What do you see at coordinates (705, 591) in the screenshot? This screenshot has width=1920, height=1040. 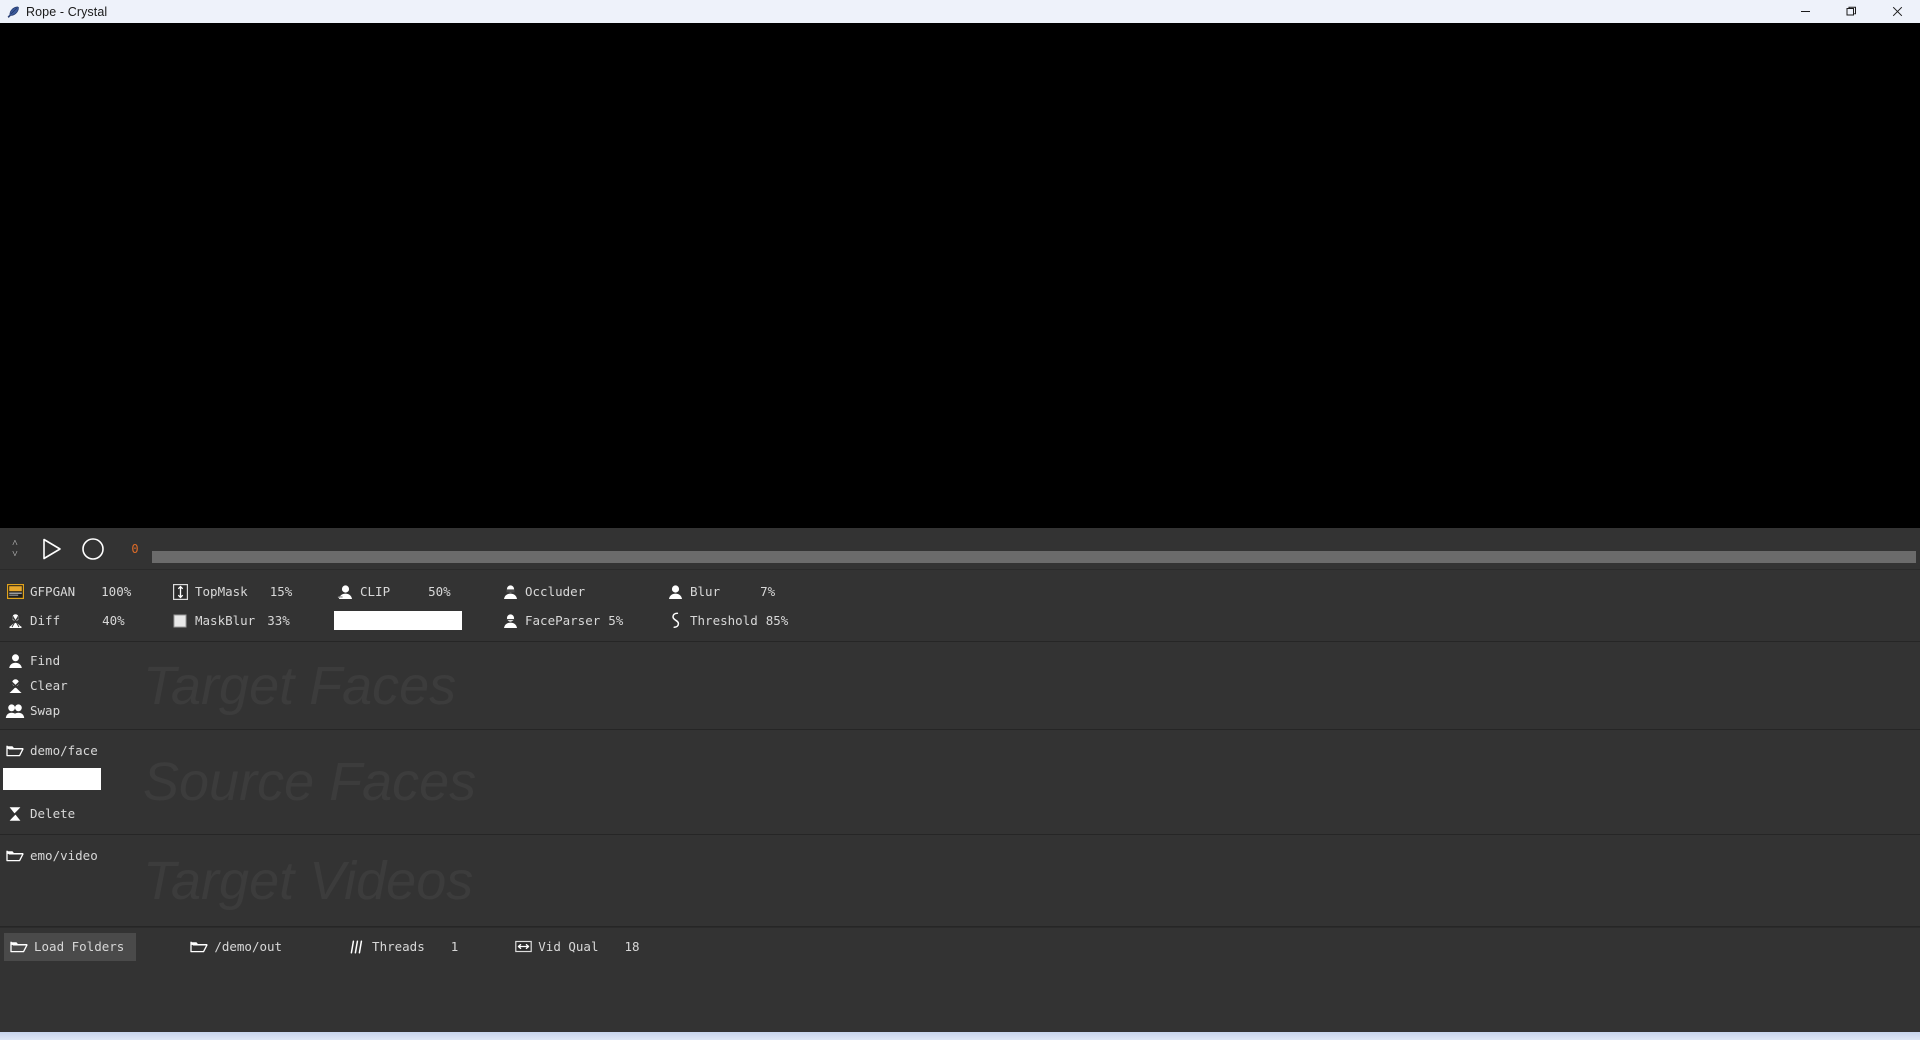 I see `param-blur-label: Blur` at bounding box center [705, 591].